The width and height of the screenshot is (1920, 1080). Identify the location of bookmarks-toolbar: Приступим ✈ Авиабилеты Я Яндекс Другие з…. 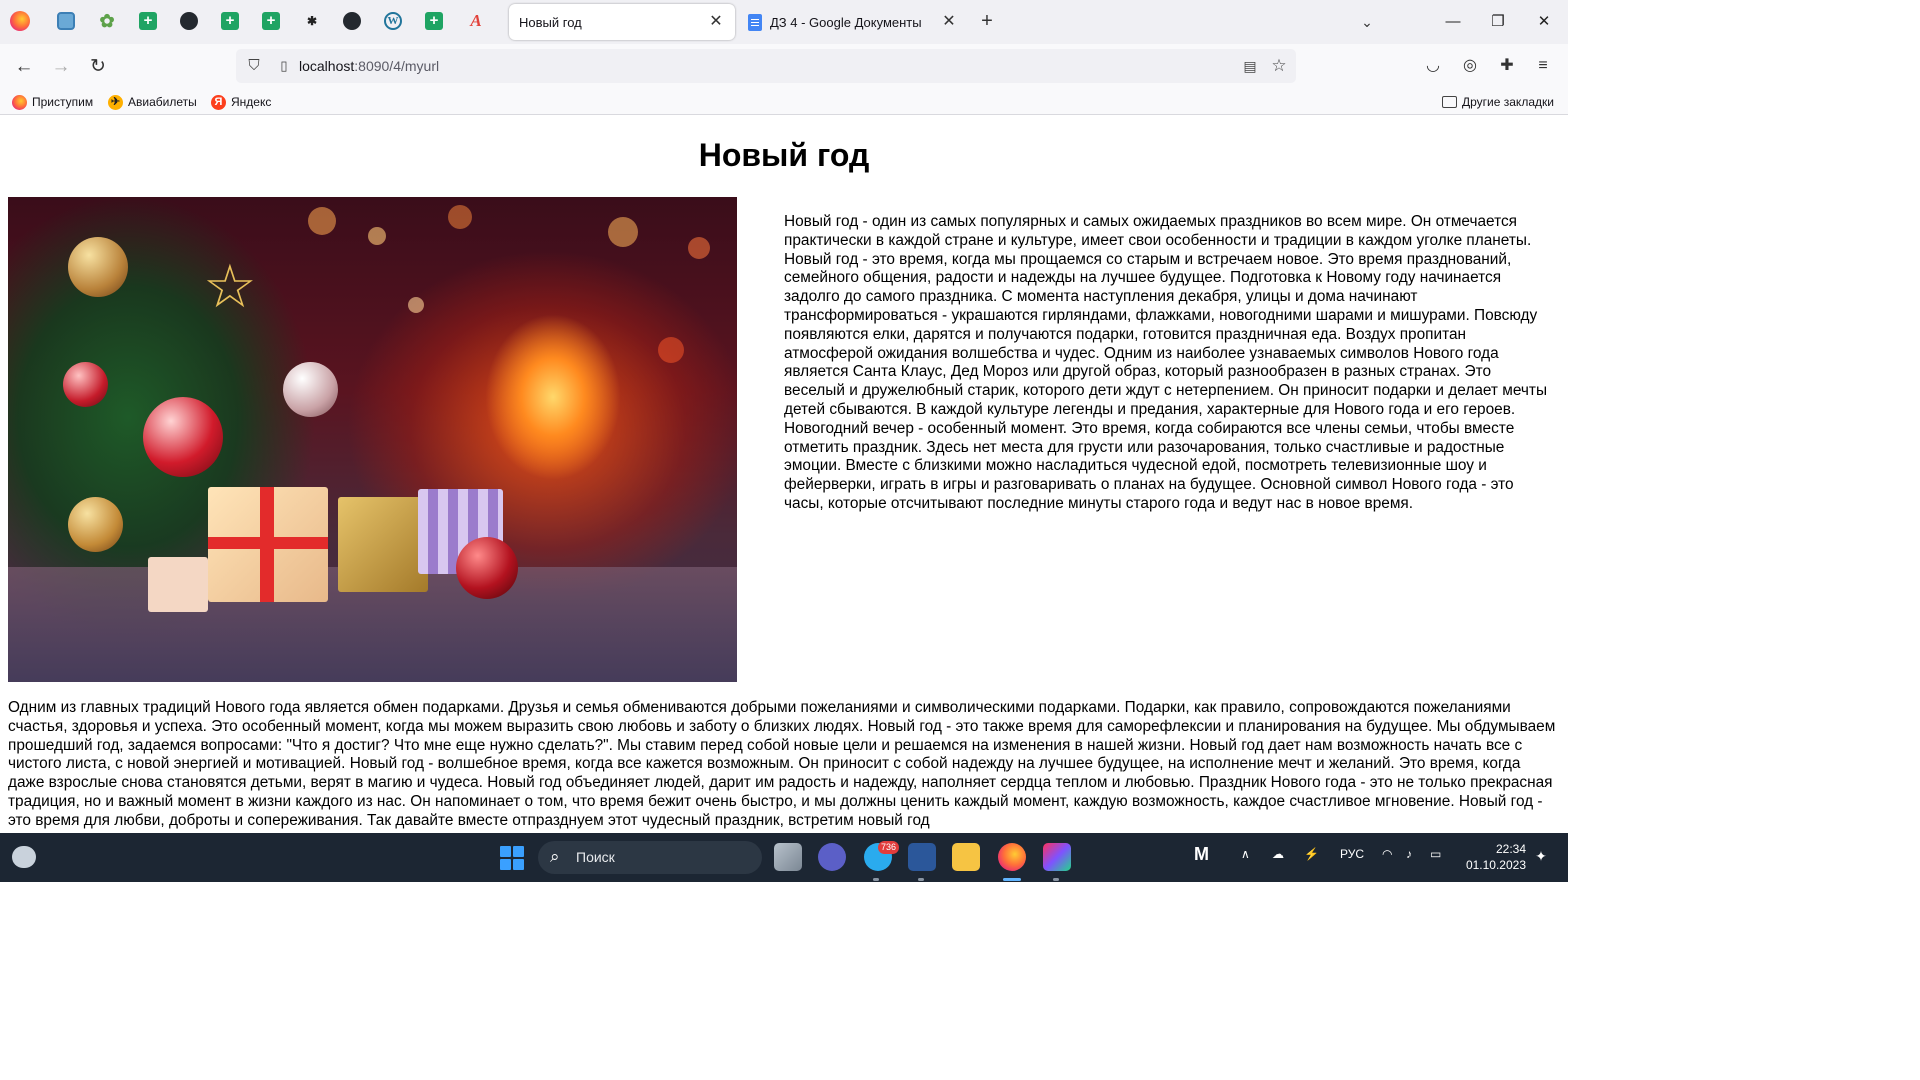
(784, 101).